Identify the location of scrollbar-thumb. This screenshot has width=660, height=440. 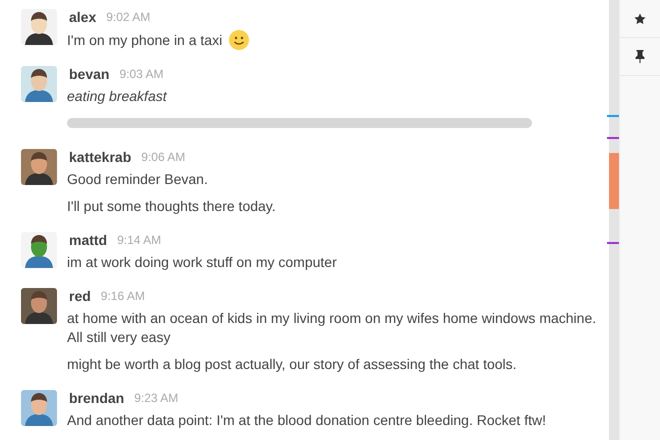
(614, 181).